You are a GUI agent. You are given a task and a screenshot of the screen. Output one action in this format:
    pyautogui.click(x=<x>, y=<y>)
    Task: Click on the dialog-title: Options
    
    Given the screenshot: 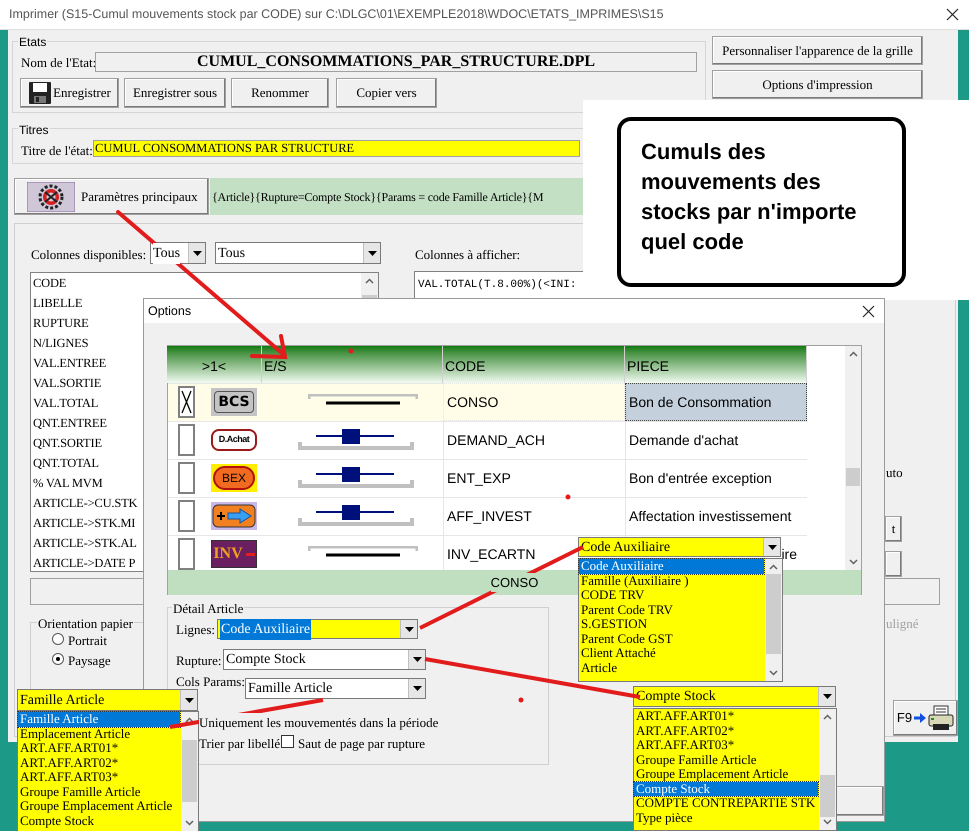 What is the action you would take?
    pyautogui.click(x=170, y=311)
    